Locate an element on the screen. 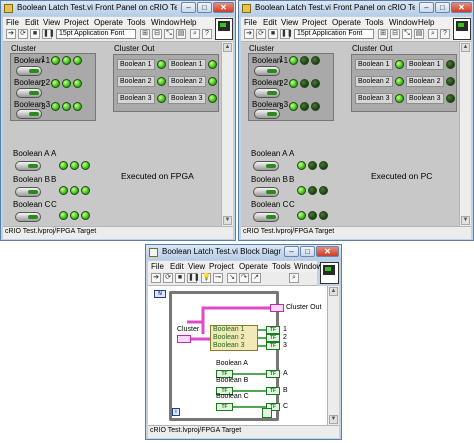  while-loop is located at coordinates (224, 356).